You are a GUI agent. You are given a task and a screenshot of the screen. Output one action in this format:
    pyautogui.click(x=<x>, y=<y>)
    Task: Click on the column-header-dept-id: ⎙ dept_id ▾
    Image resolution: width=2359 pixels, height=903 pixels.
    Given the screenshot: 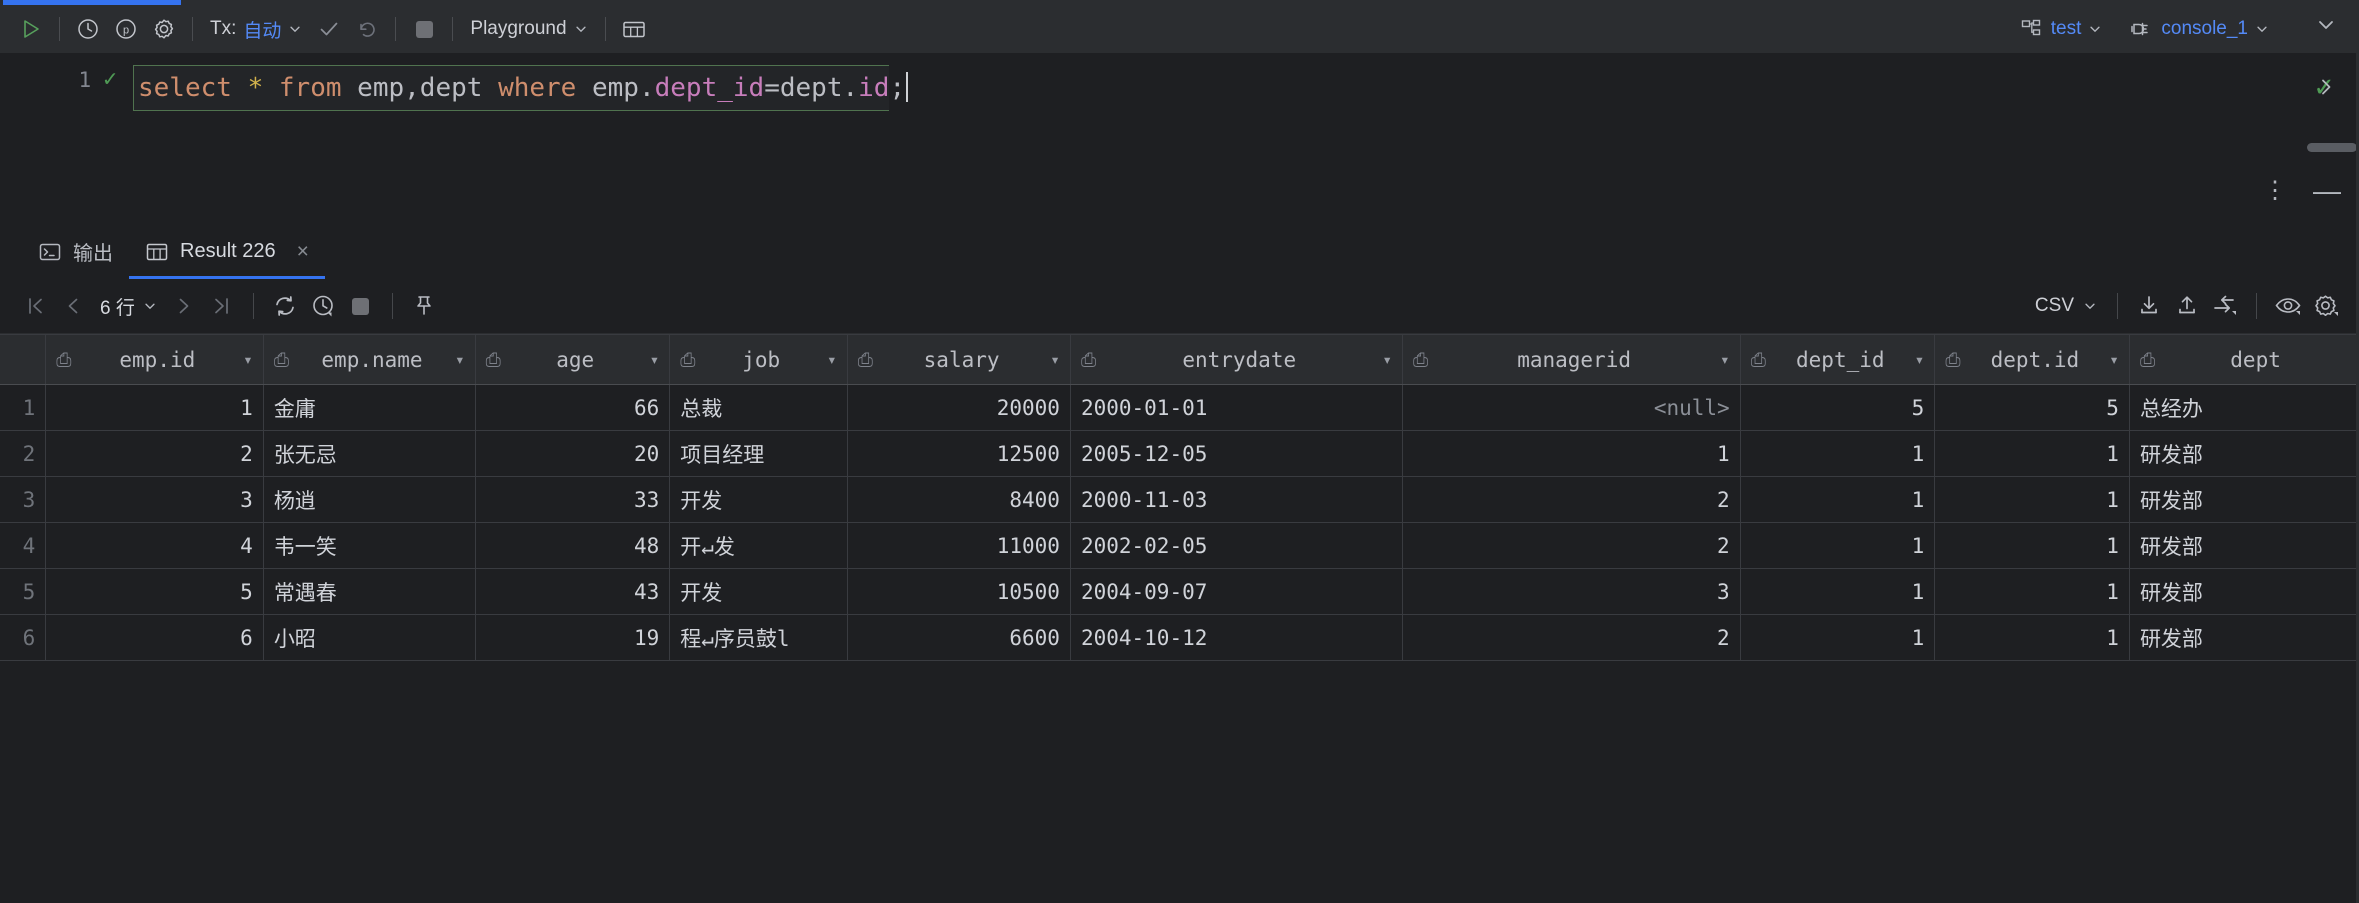 What is the action you would take?
    pyautogui.click(x=1838, y=359)
    